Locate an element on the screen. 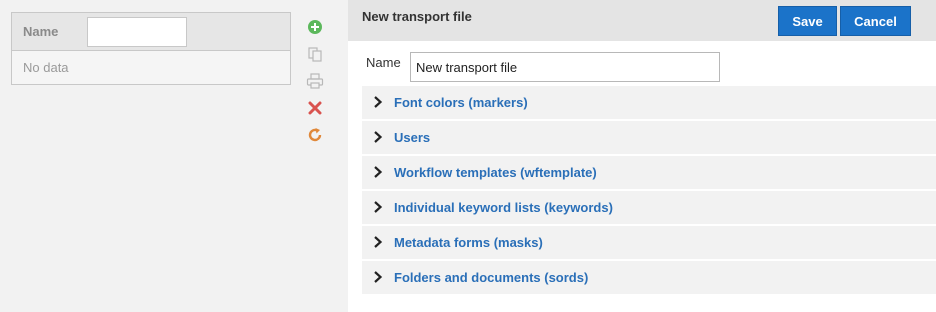 This screenshot has height=312, width=936. empty-message: No data is located at coordinates (46, 67).